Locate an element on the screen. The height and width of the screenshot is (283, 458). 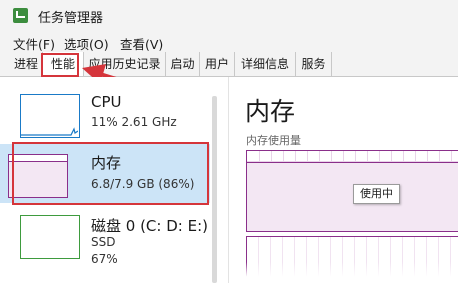
in-use-tooltip: 使用中 is located at coordinates (376, 194).